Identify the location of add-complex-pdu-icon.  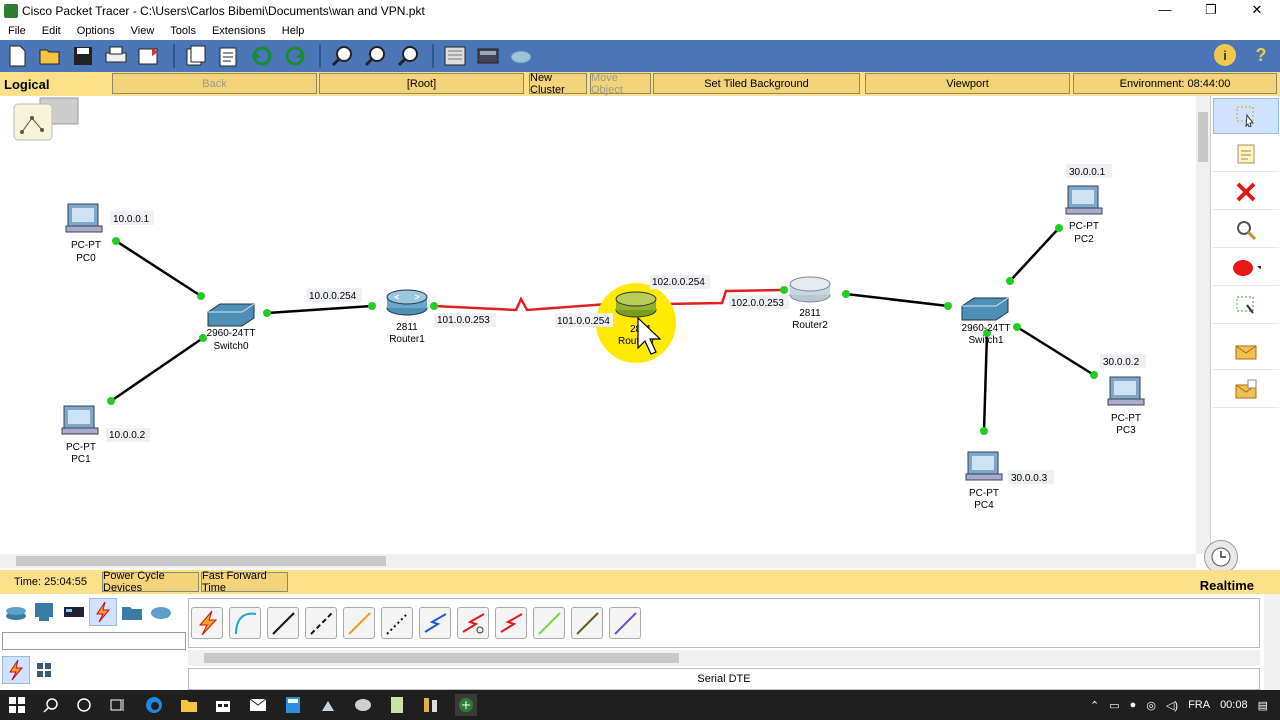
(1246, 390).